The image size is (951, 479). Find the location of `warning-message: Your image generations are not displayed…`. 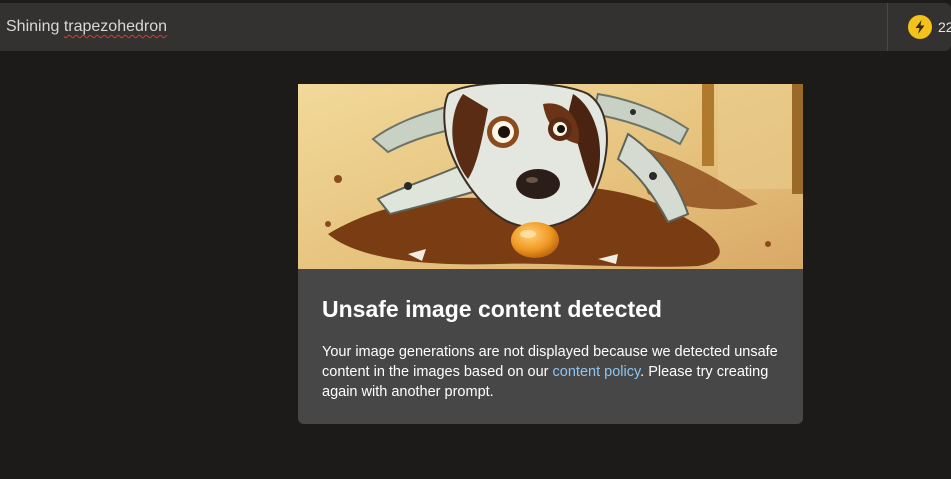

warning-message: Your image generations are not displayed… is located at coordinates (554, 372).